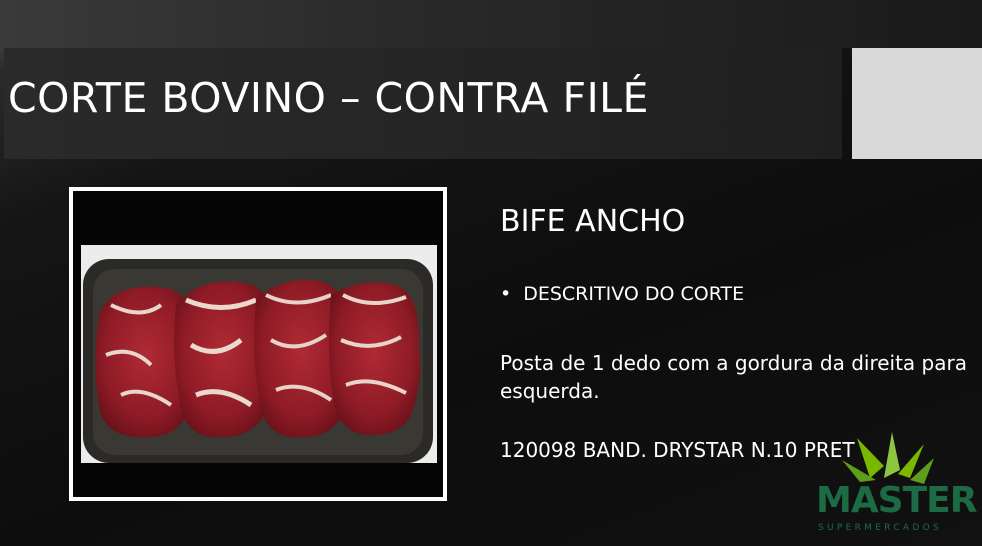 The height and width of the screenshot is (546, 982). I want to click on top-strip, so click(491, 24).